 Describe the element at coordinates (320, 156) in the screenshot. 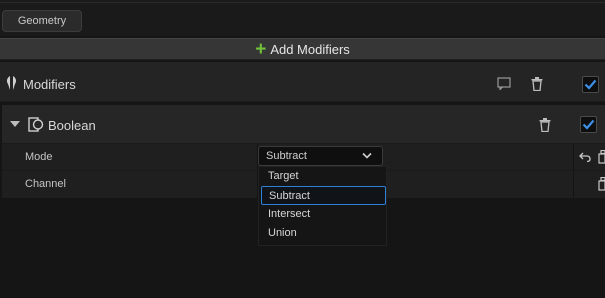

I see `mode-combo-box: Subtract` at that location.